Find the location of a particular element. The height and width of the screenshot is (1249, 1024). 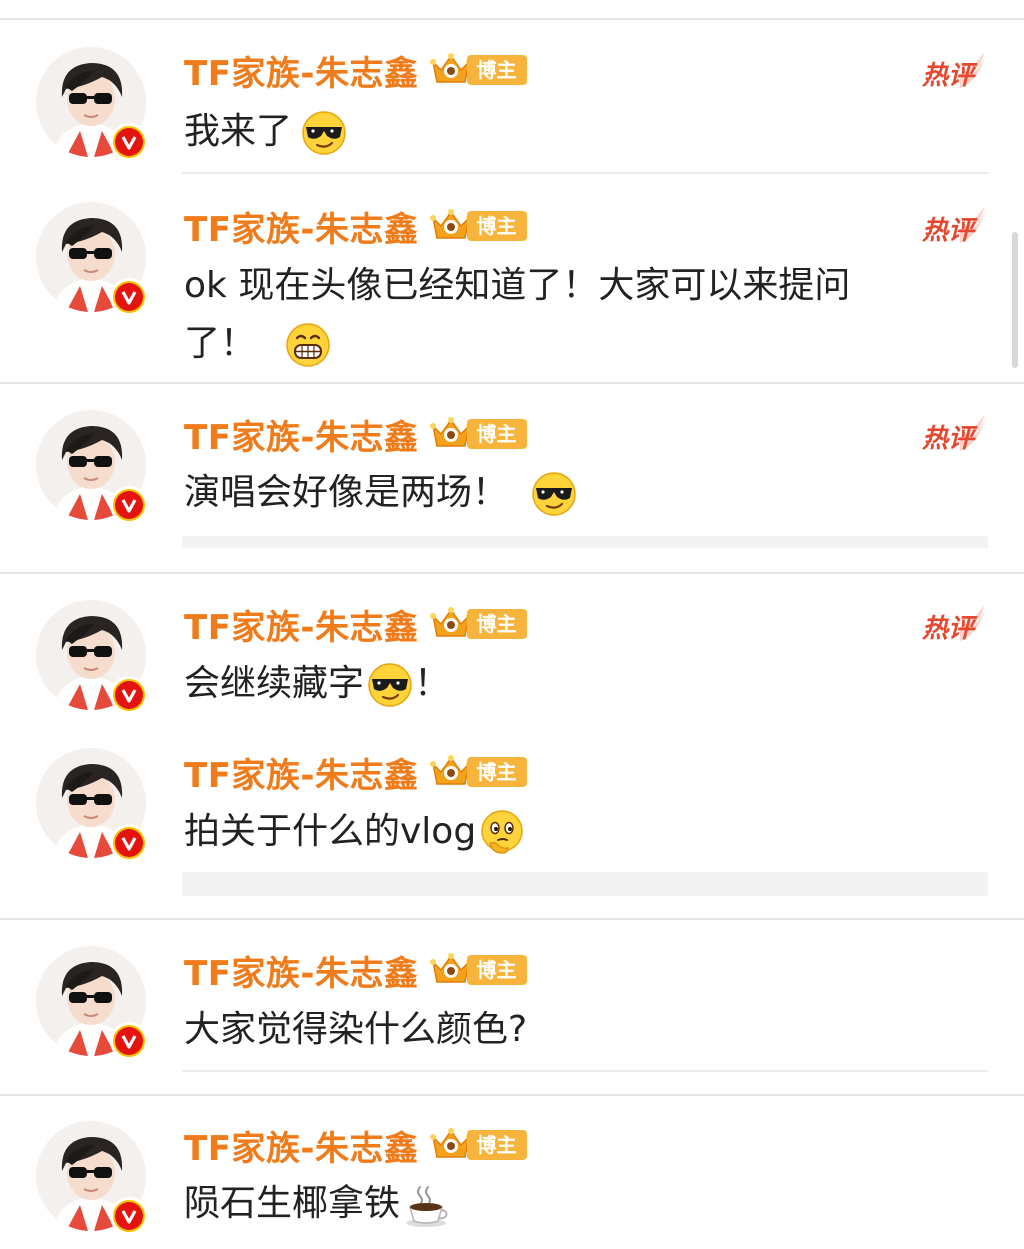

scrollbar is located at coordinates (1015, 300).